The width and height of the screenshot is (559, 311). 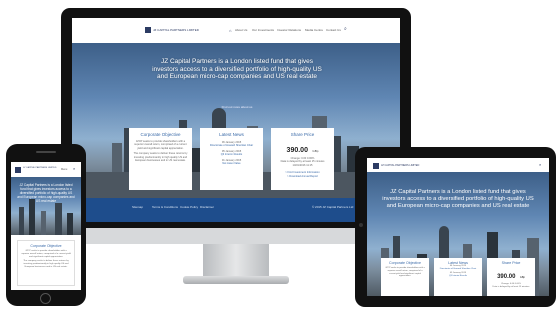 What do you see at coordinates (236, 280) in the screenshot?
I see `monitor-stand-base` at bounding box center [236, 280].